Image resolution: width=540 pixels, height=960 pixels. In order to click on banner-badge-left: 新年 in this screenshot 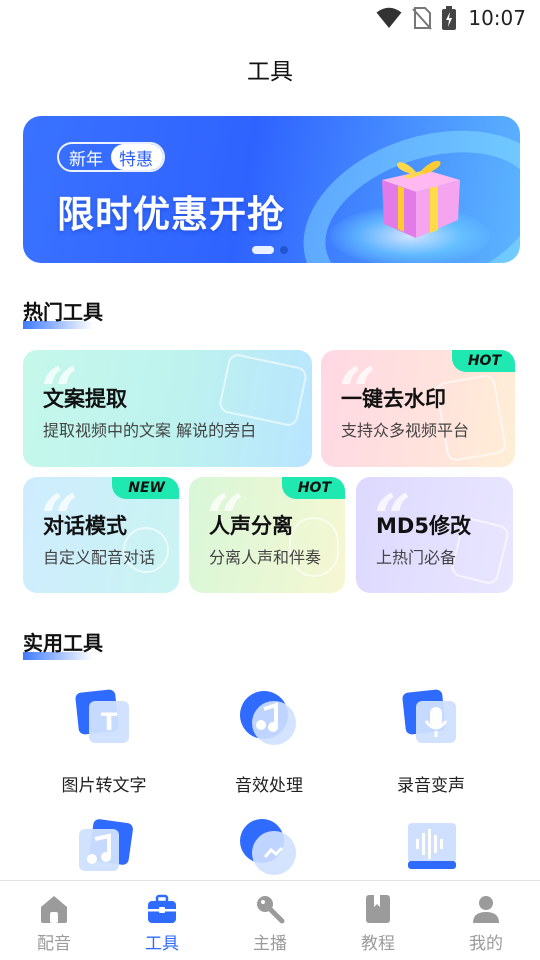, I will do `click(86, 159)`.